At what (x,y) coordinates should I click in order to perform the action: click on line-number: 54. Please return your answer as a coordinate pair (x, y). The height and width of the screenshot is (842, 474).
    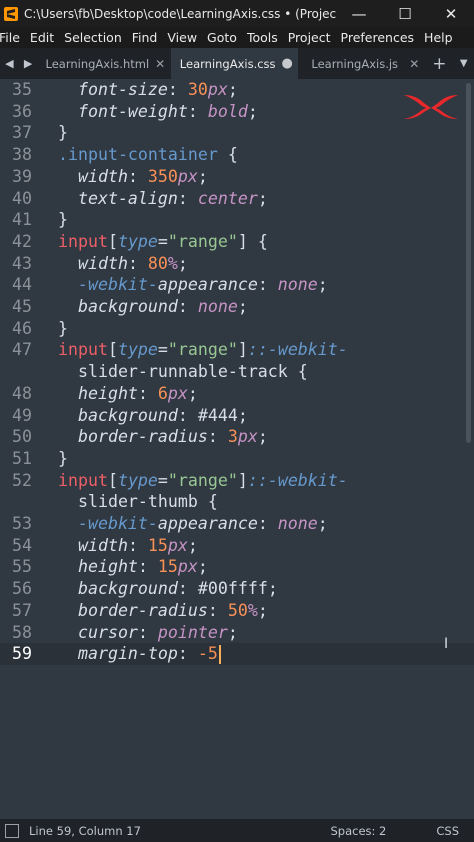
    Looking at the image, I should click on (22, 545).